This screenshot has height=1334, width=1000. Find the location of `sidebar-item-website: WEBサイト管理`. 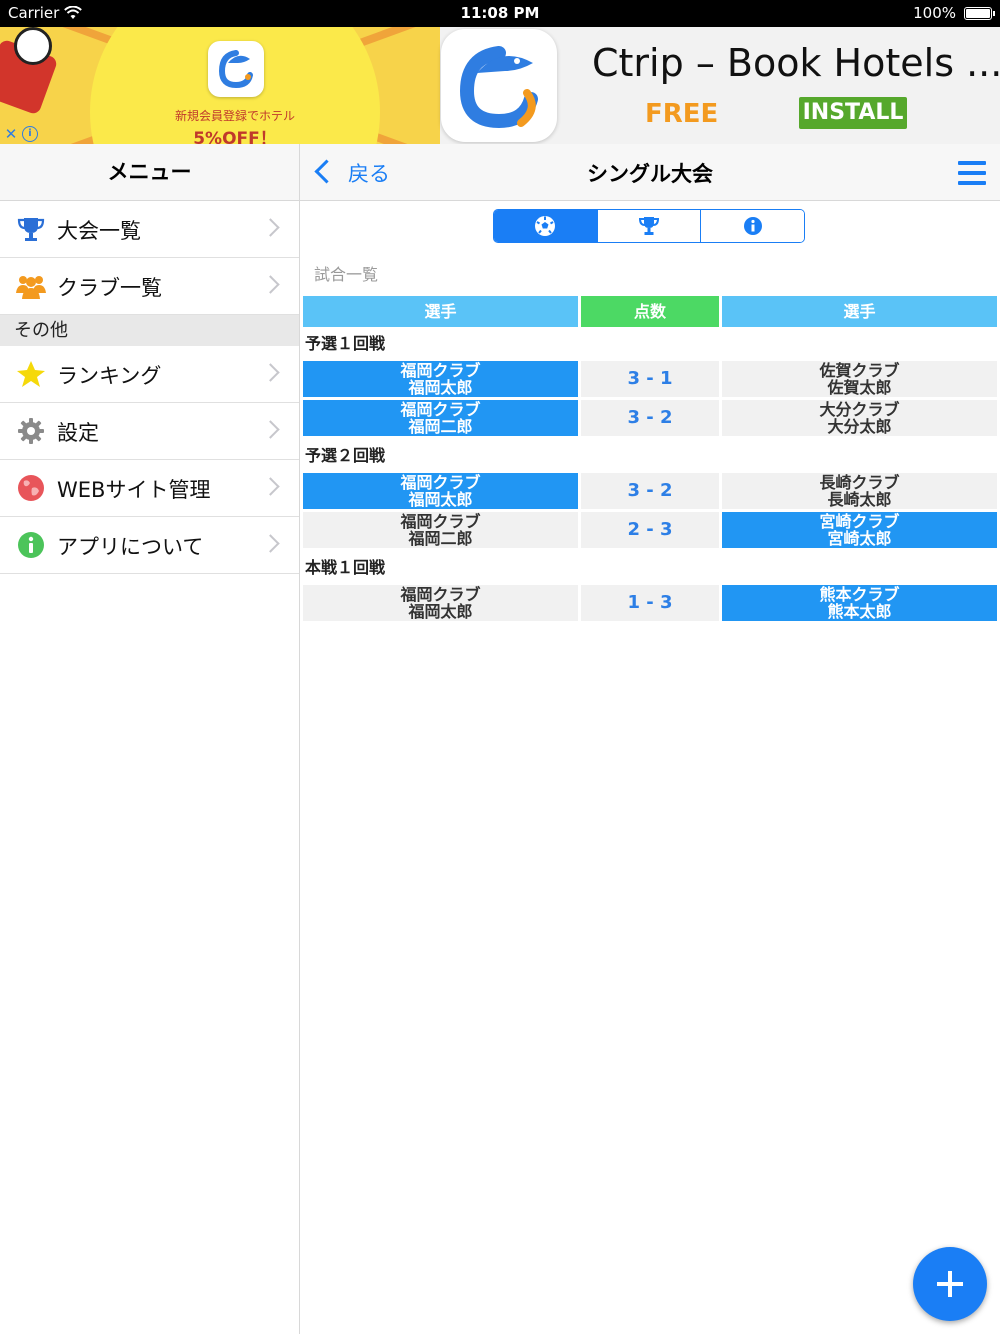

sidebar-item-website: WEBサイト管理 is located at coordinates (149, 488).